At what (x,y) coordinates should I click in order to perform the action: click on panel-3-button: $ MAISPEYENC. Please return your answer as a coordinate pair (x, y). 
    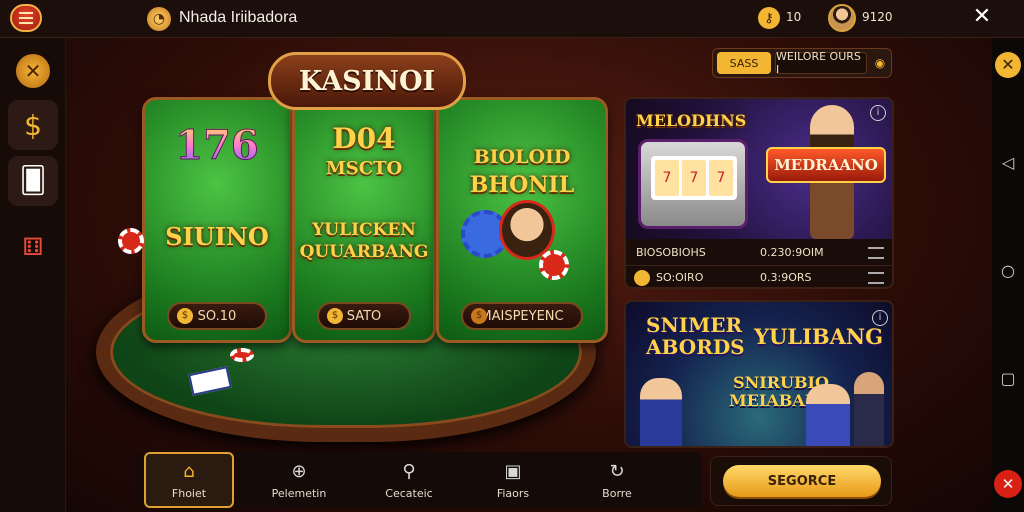
    Looking at the image, I should click on (522, 316).